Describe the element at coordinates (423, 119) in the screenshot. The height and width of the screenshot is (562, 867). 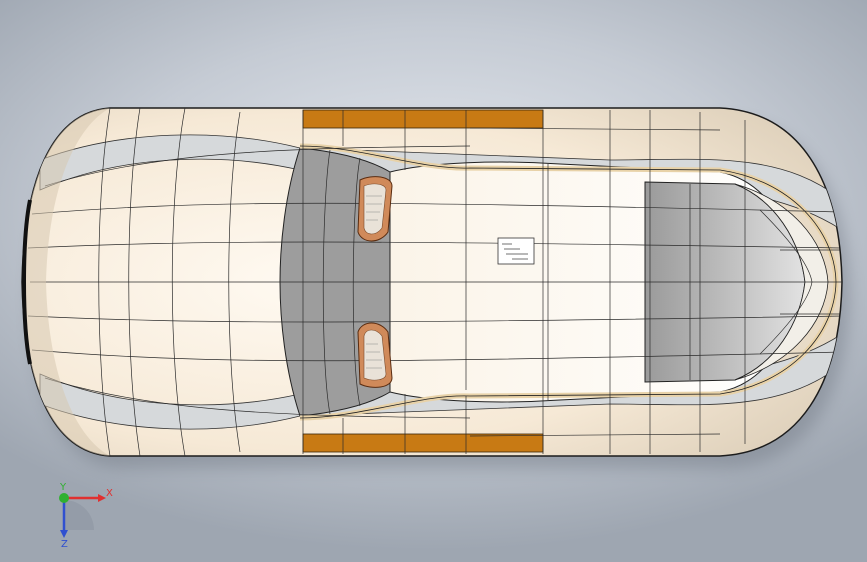
I see `upper-trim-strip` at that location.